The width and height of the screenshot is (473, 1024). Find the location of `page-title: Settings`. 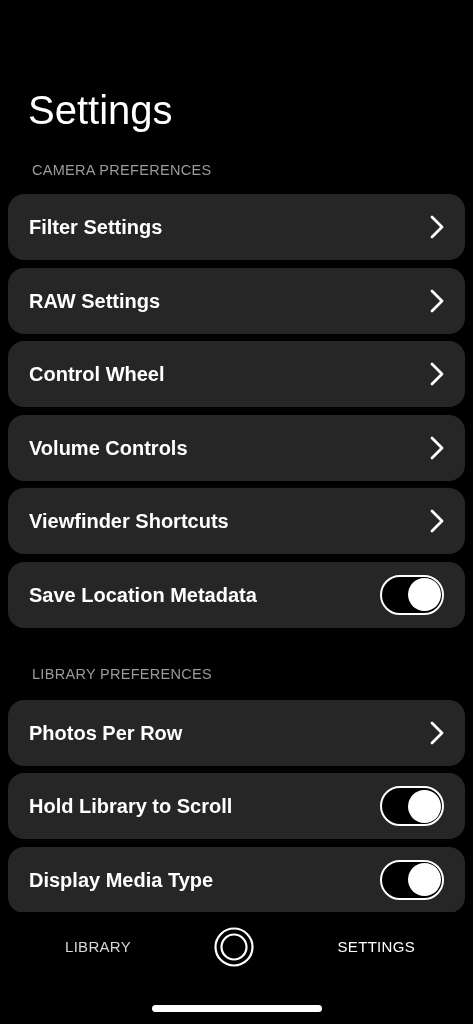

page-title: Settings is located at coordinates (100, 110).